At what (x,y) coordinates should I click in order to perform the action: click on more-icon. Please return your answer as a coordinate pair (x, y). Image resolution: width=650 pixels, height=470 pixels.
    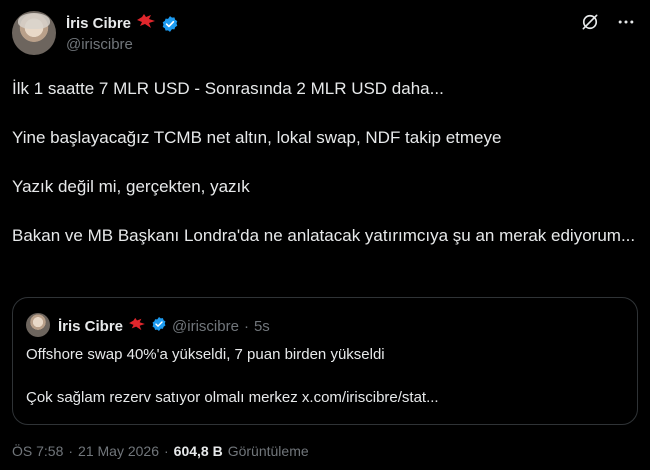
    Looking at the image, I should click on (626, 22).